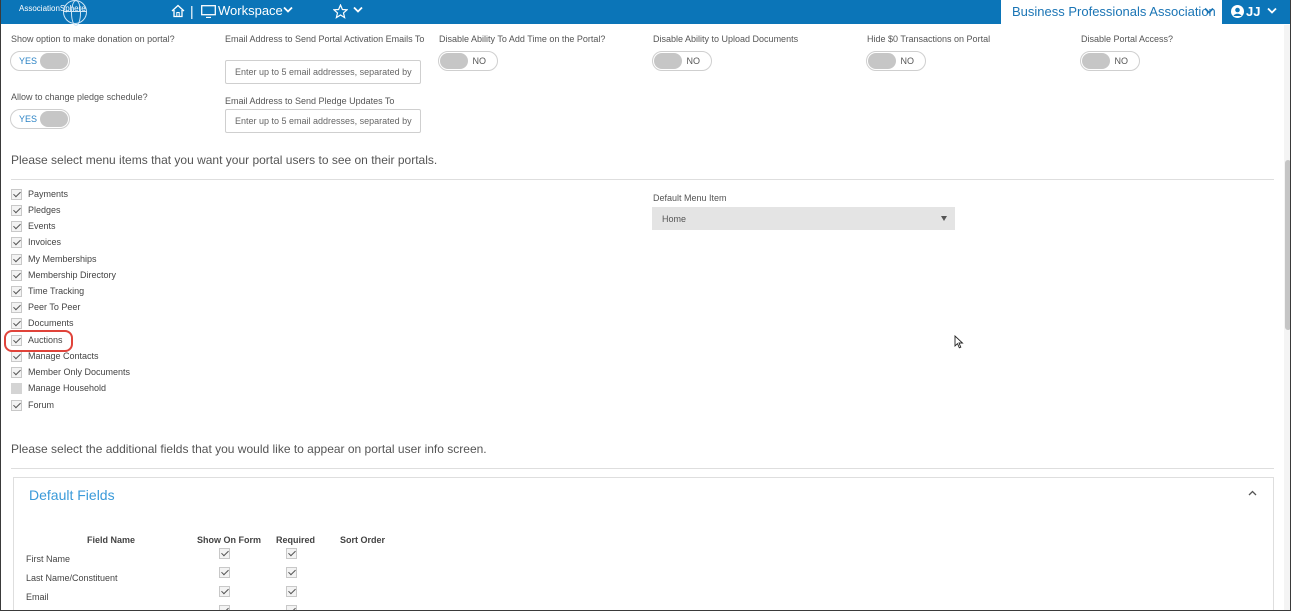  I want to click on upload-docs-toggle: NO, so click(682, 61).